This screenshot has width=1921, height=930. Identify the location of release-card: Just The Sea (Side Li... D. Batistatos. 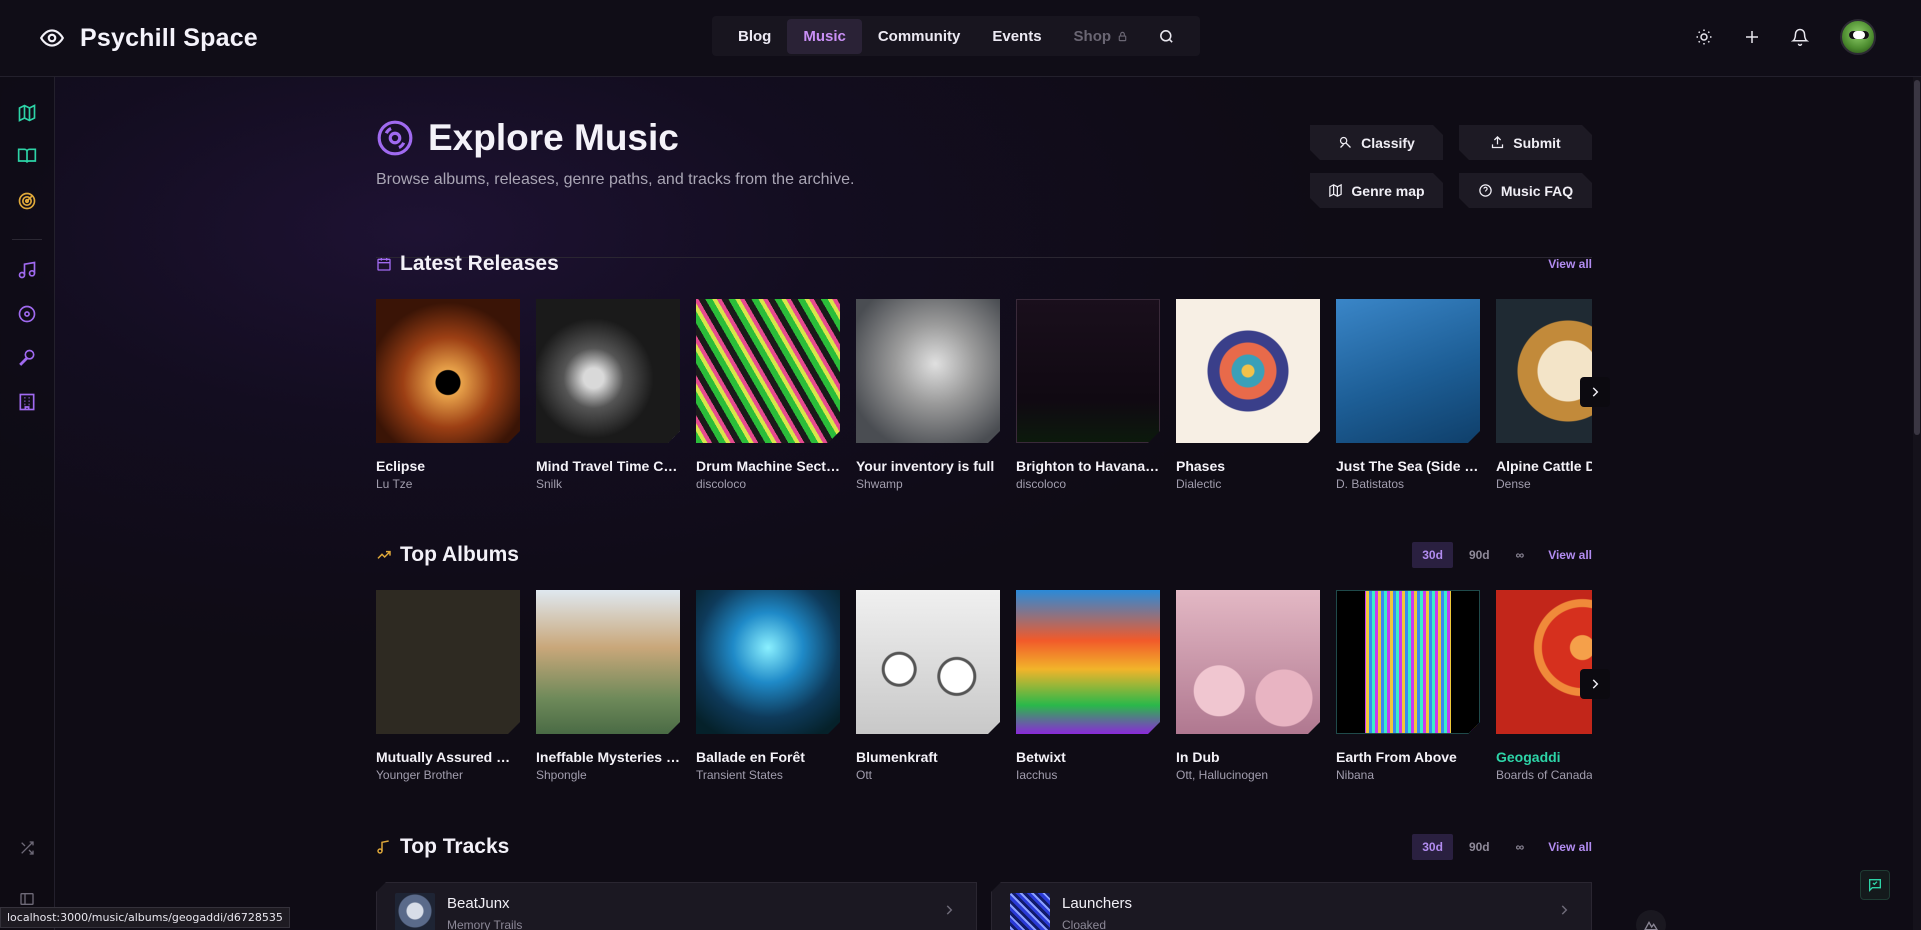
(1408, 395).